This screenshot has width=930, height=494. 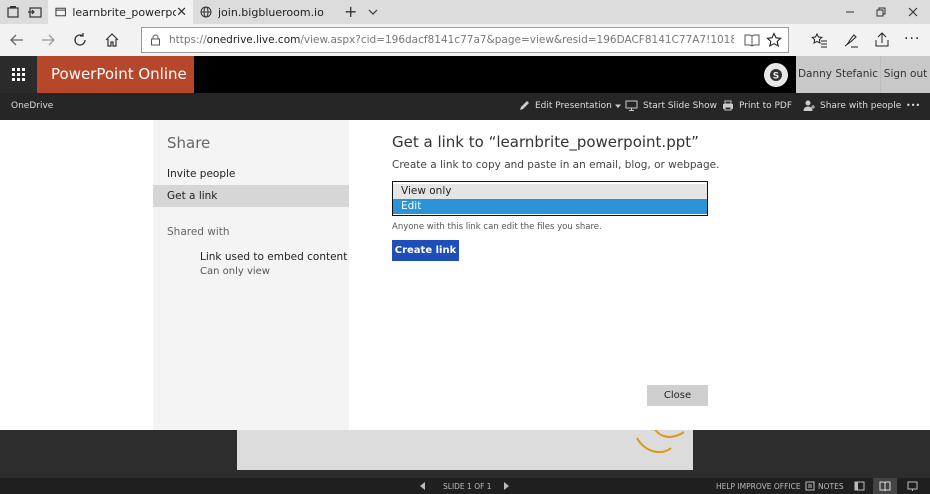 I want to click on tab-manager-icon, so click(x=13, y=12).